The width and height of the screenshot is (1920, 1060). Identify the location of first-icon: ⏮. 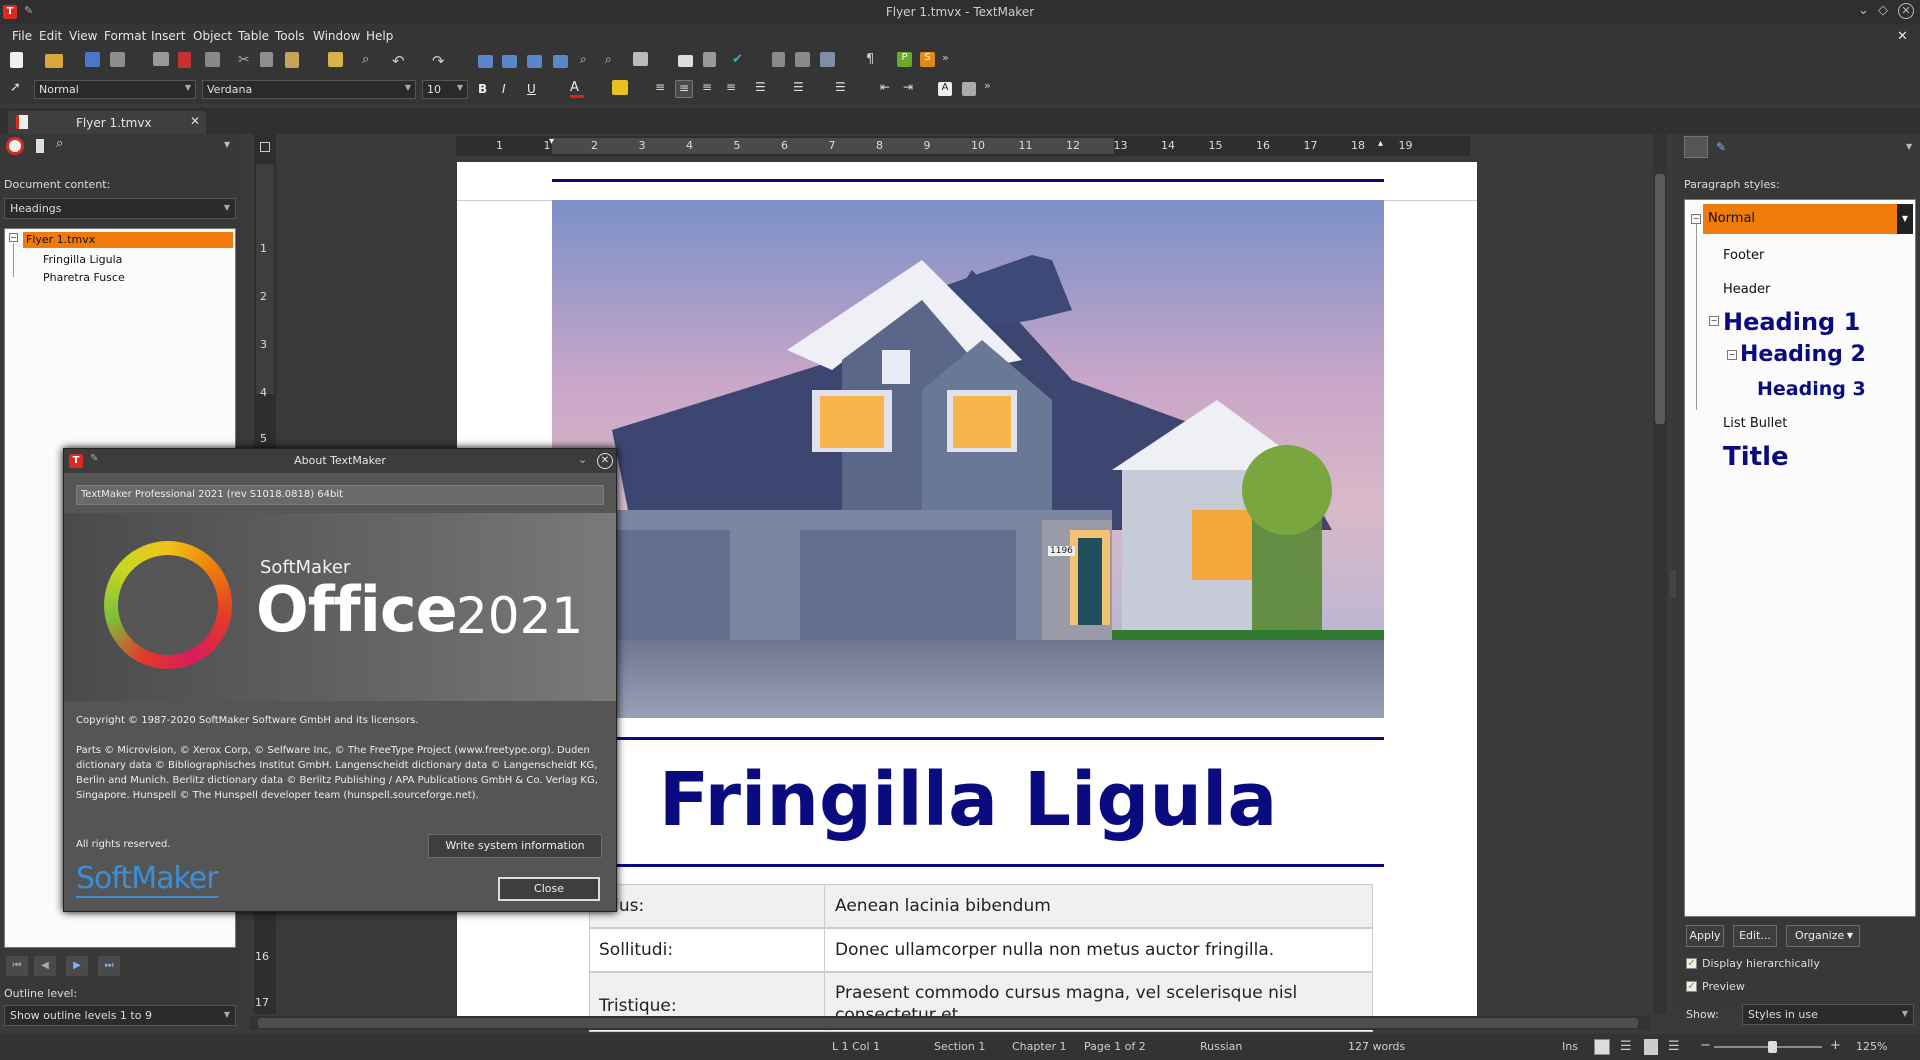
(17, 966).